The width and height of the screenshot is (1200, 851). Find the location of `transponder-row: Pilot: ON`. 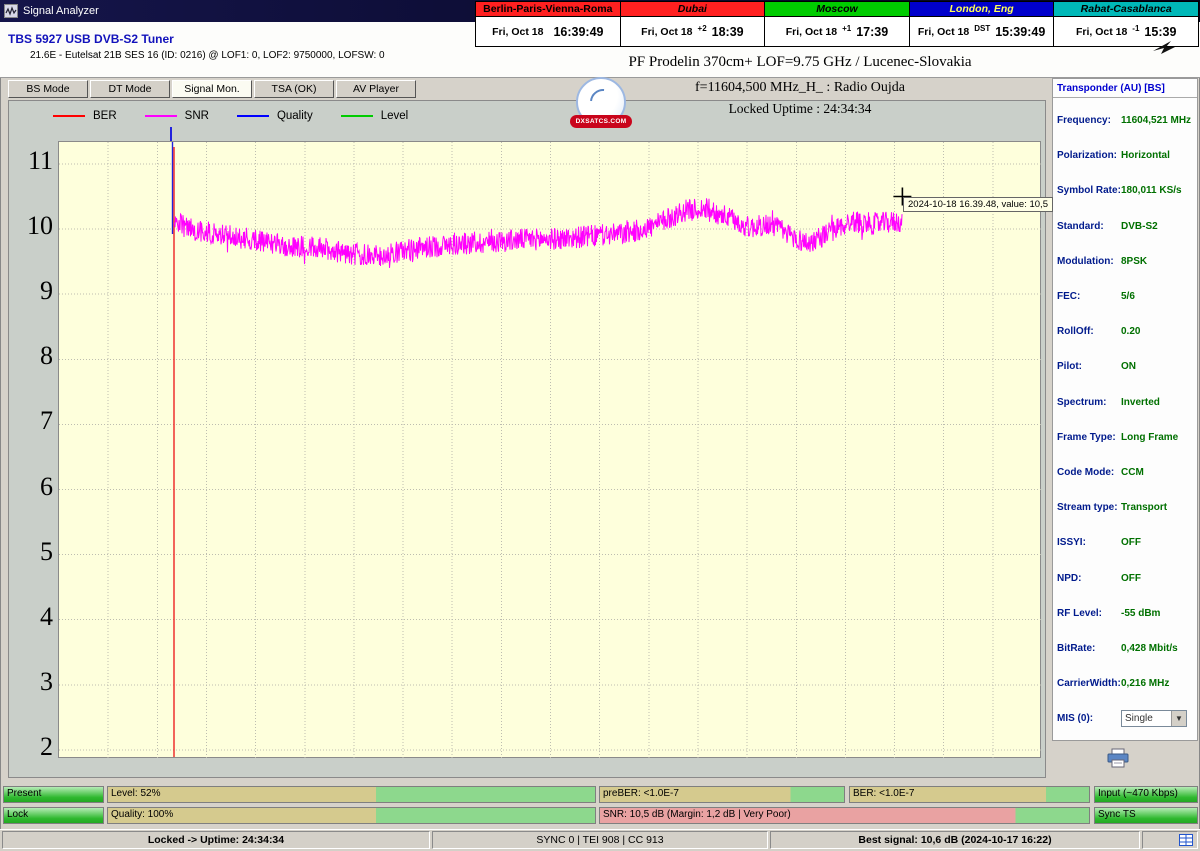

transponder-row: Pilot: ON is located at coordinates (1125, 366).